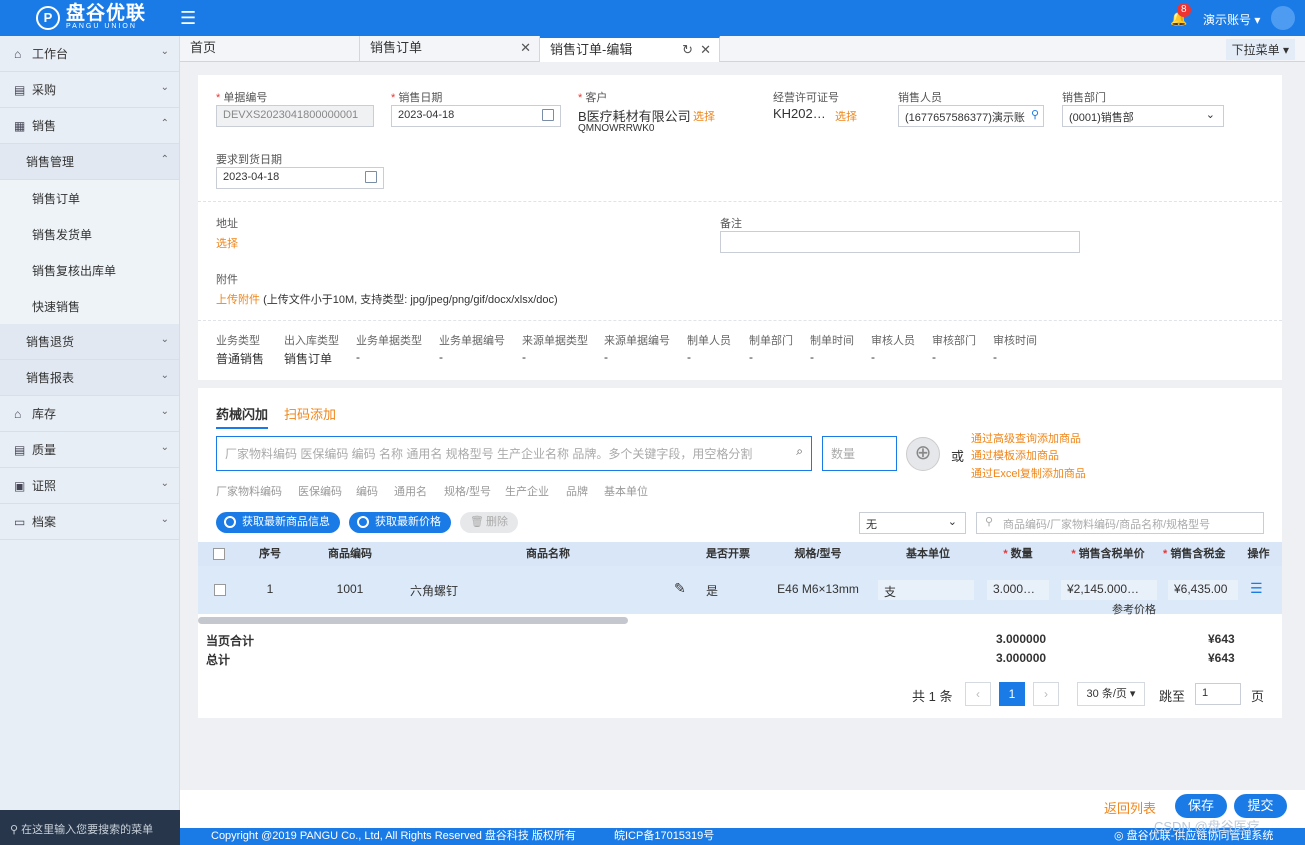 The width and height of the screenshot is (1305, 845). Describe the element at coordinates (920, 98) in the screenshot. I see `salesman-label: 销售人员` at that location.